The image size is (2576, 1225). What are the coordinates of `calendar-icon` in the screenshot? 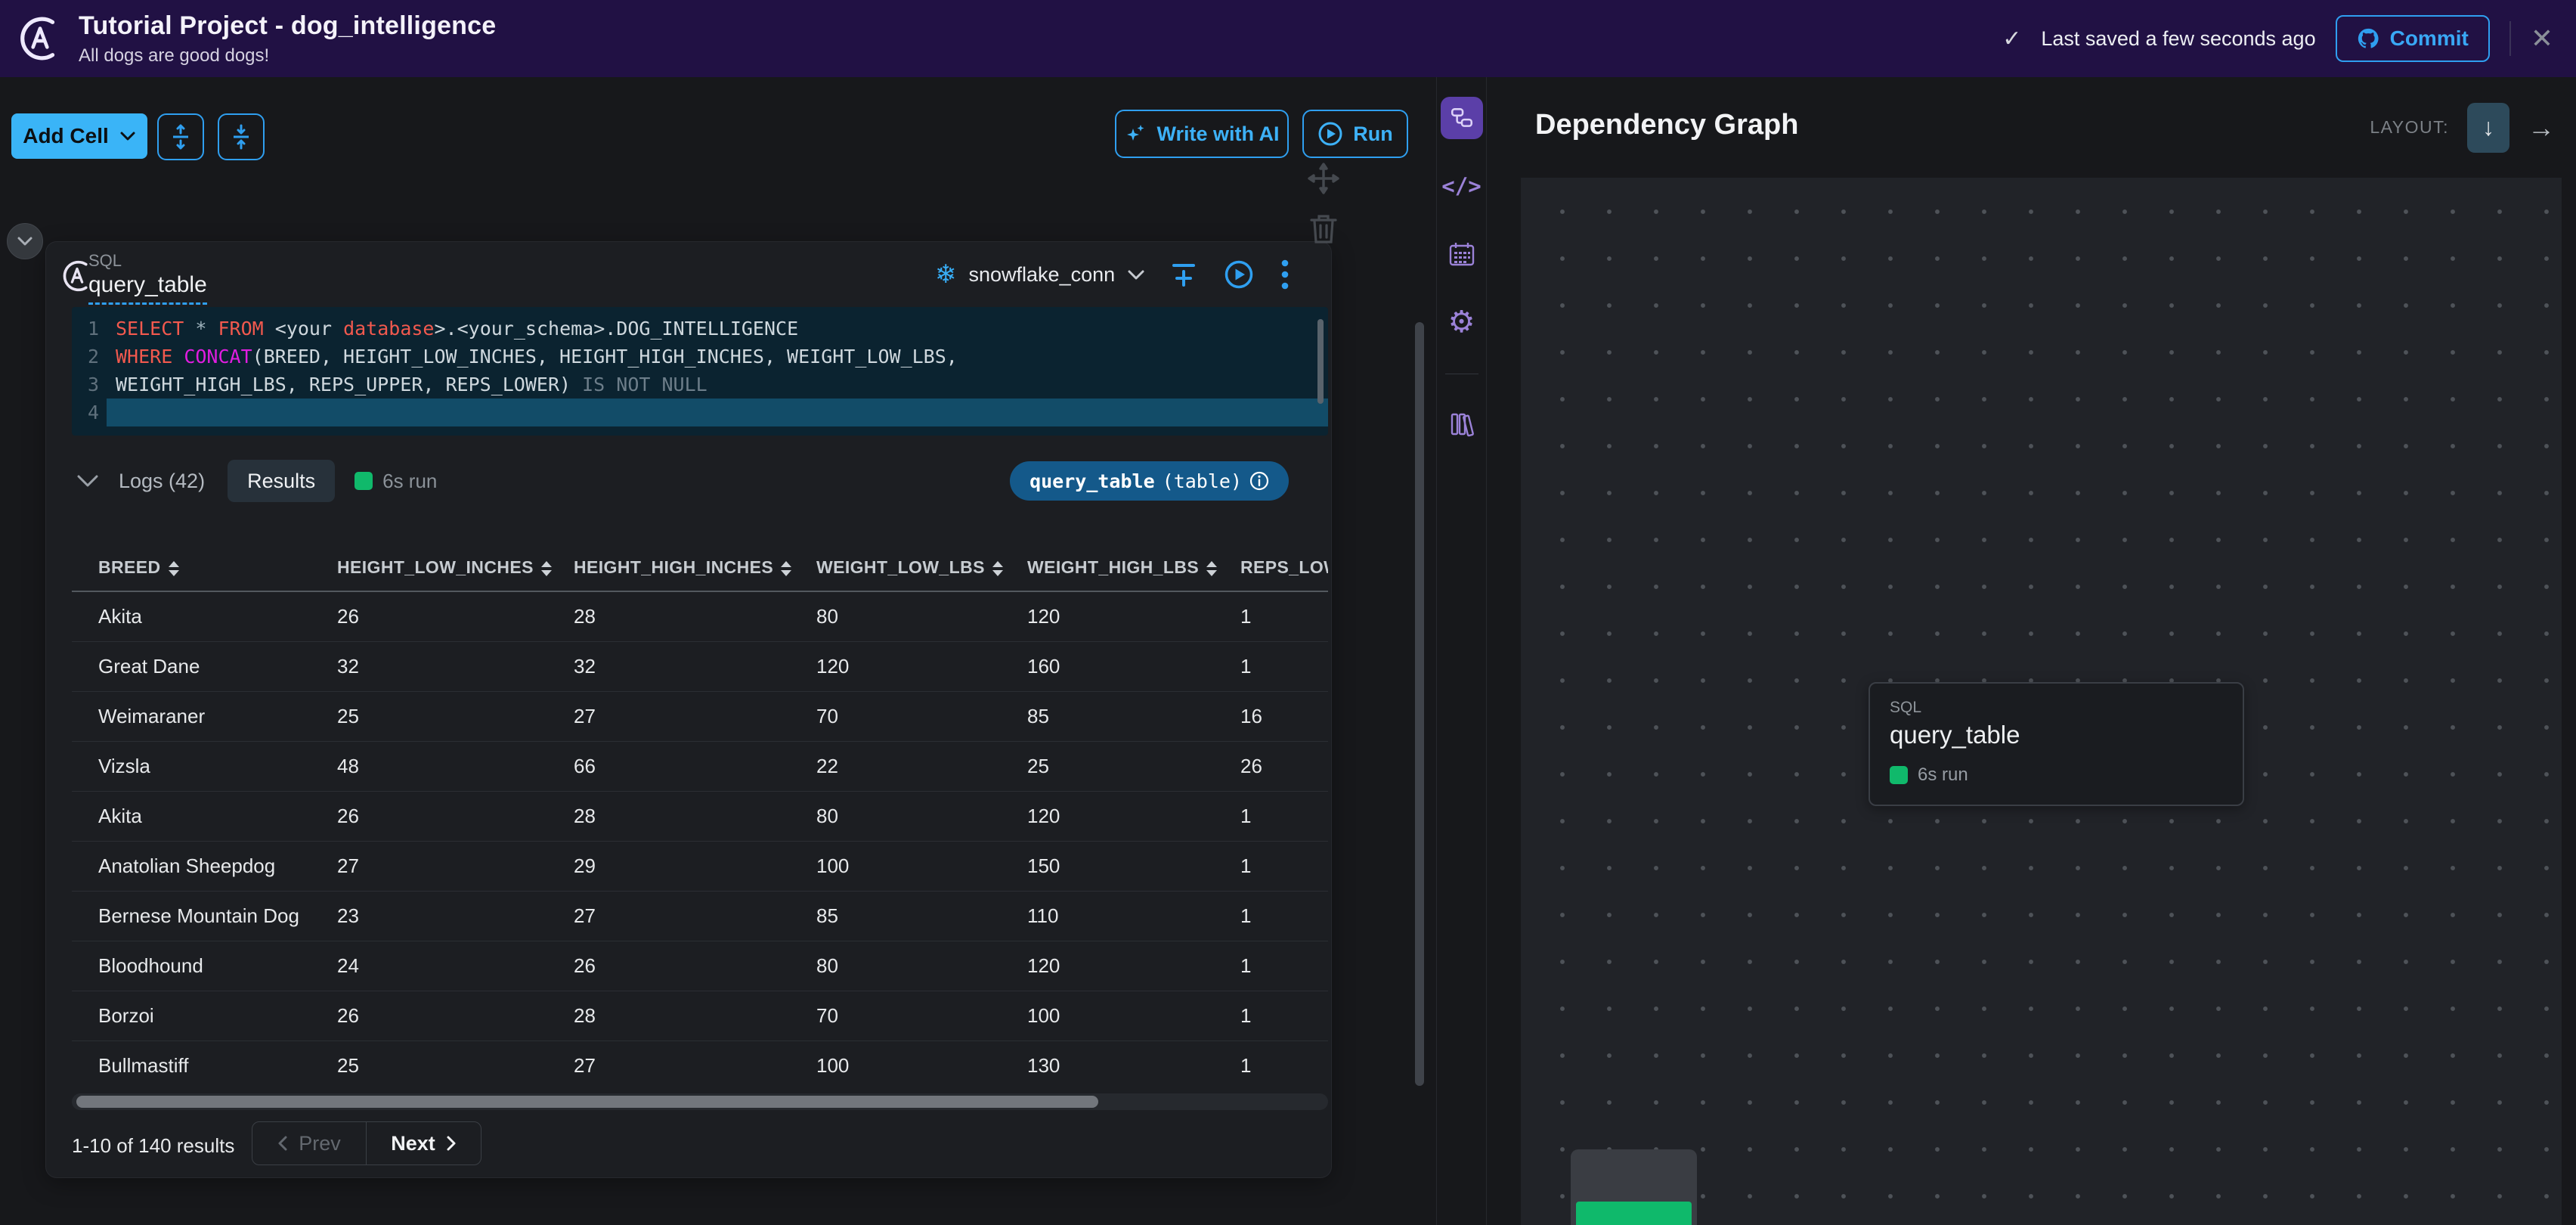 It's located at (1461, 254).